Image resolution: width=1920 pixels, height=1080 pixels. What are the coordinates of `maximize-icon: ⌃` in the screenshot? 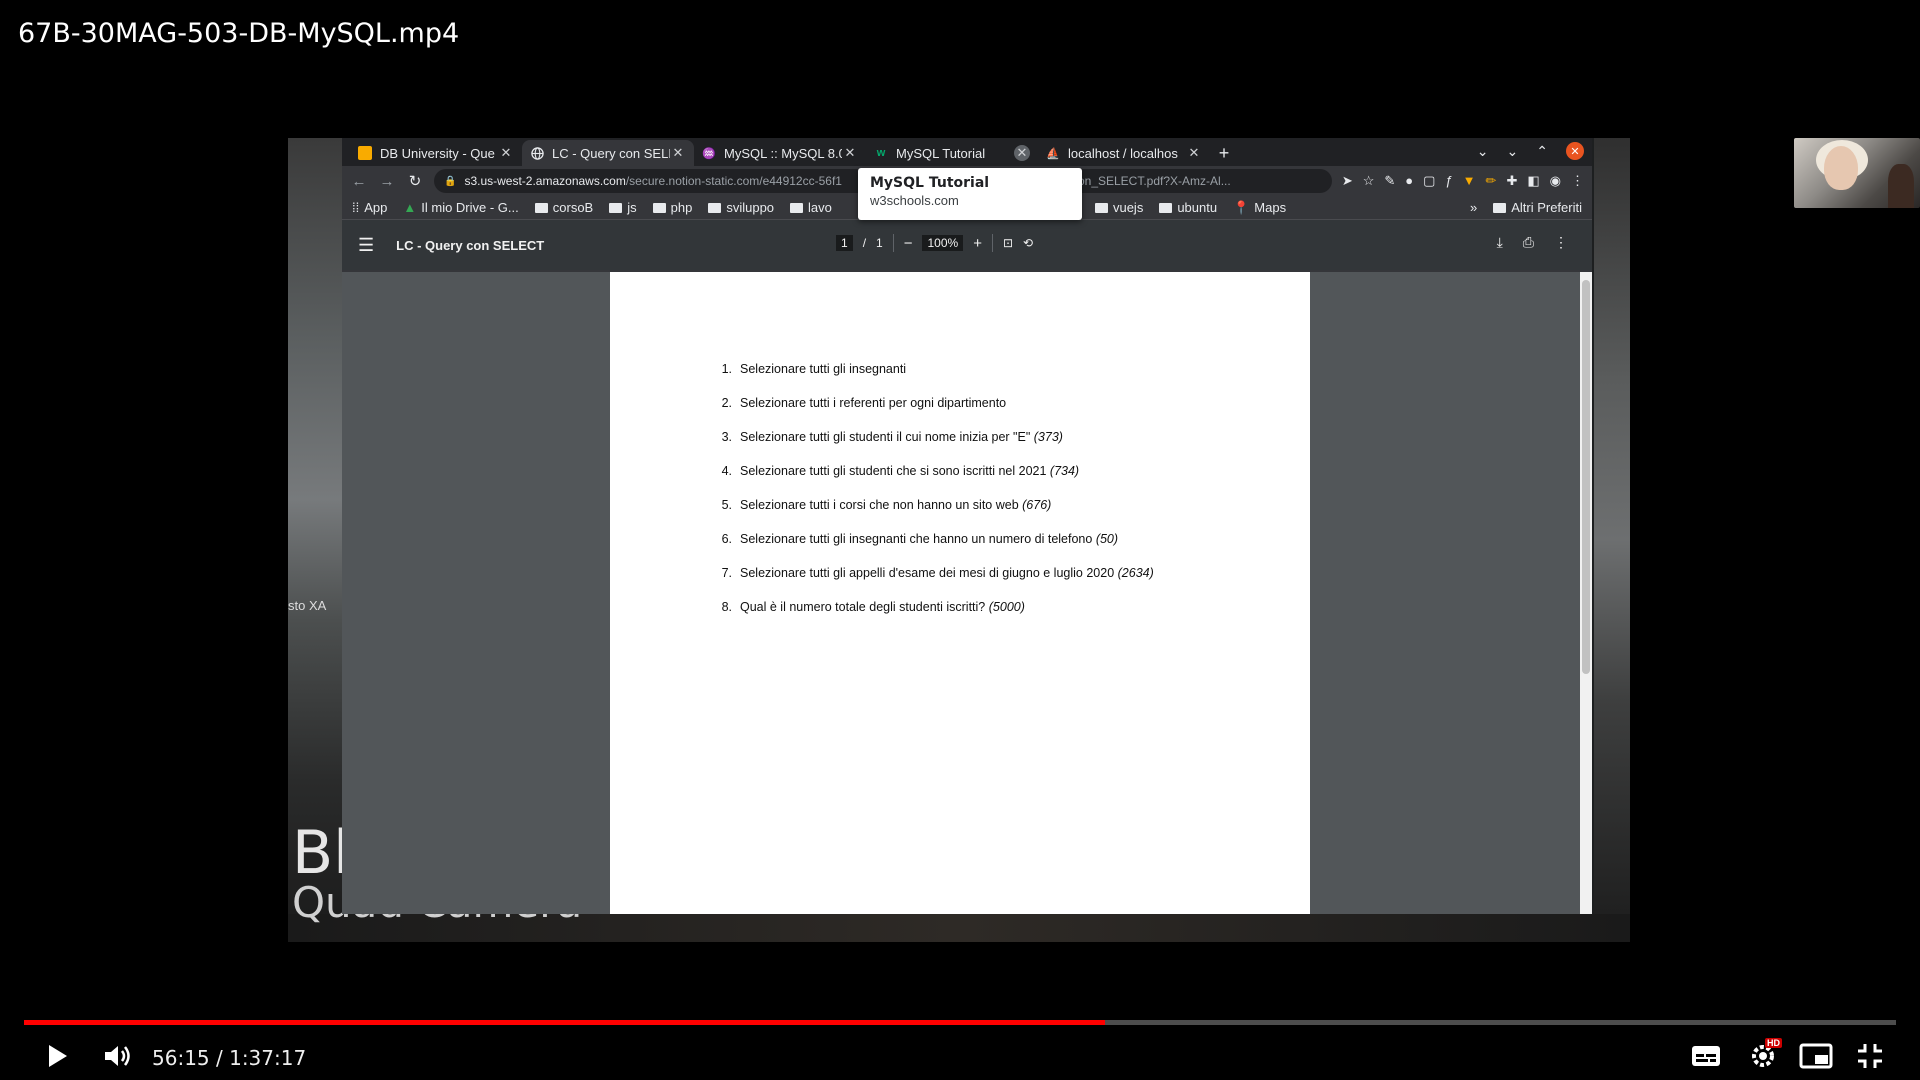 It's located at (1542, 151).